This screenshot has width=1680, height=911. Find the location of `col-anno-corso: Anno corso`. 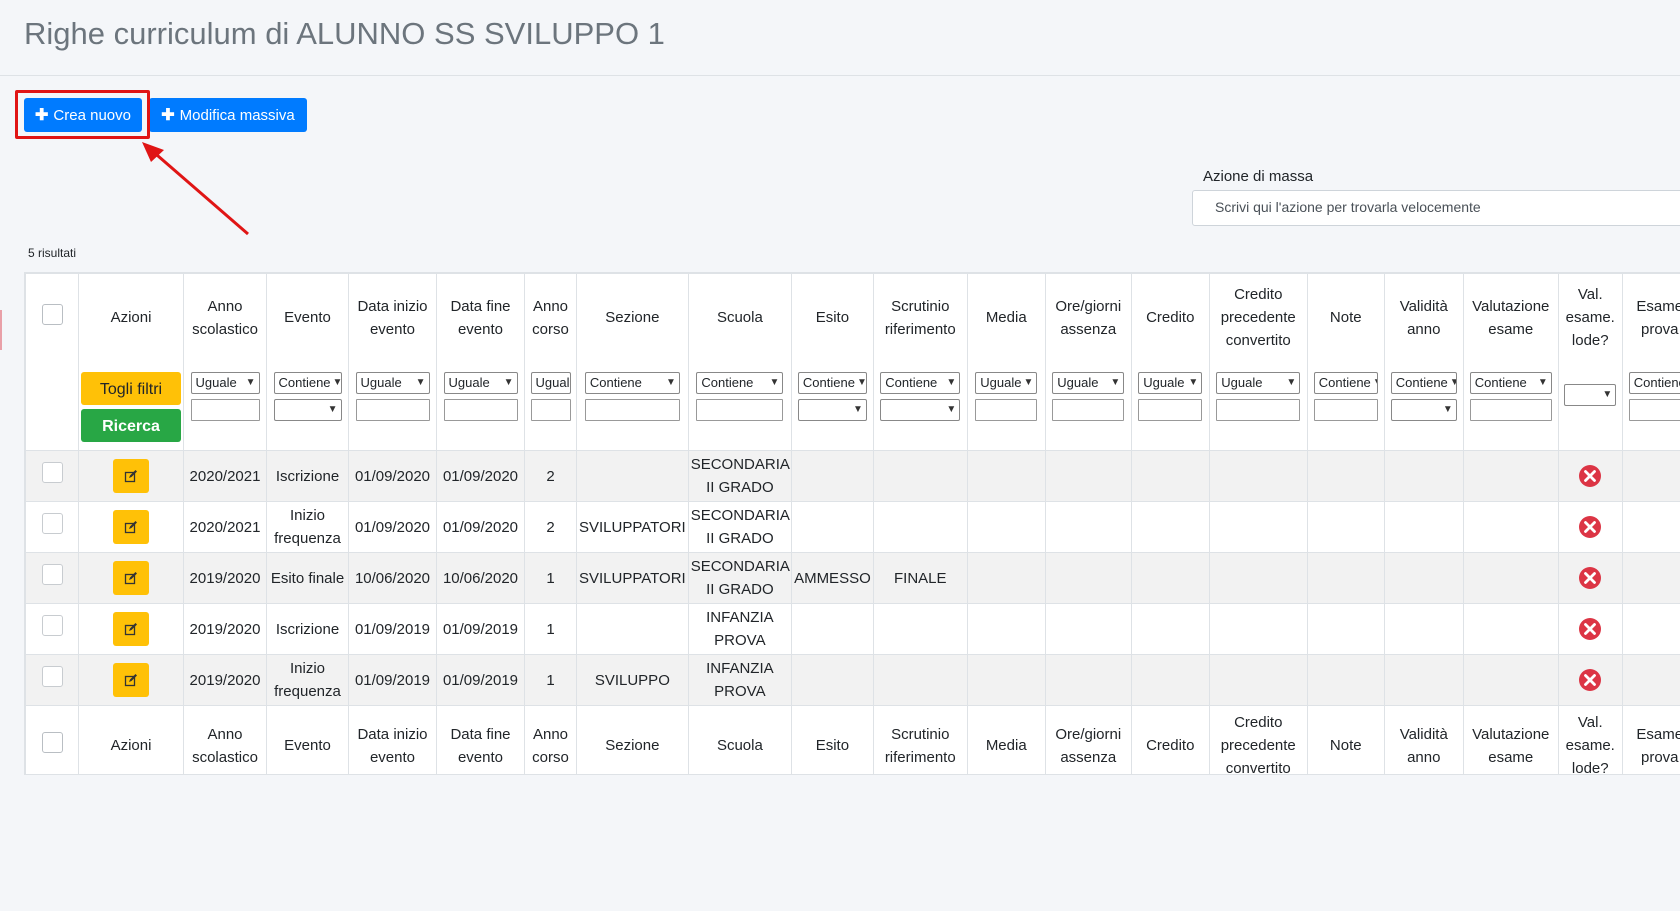

col-anno-corso: Anno corso is located at coordinates (550, 317).